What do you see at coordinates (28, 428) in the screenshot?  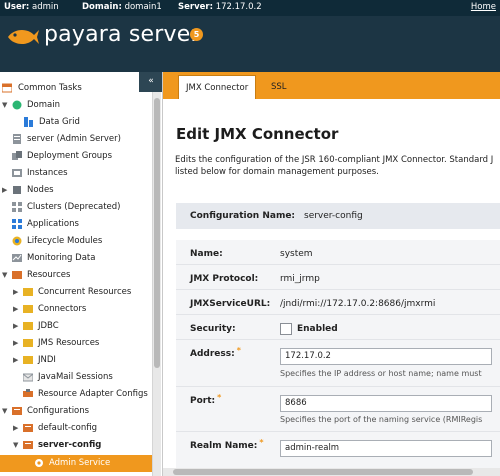 I see `config-icon` at bounding box center [28, 428].